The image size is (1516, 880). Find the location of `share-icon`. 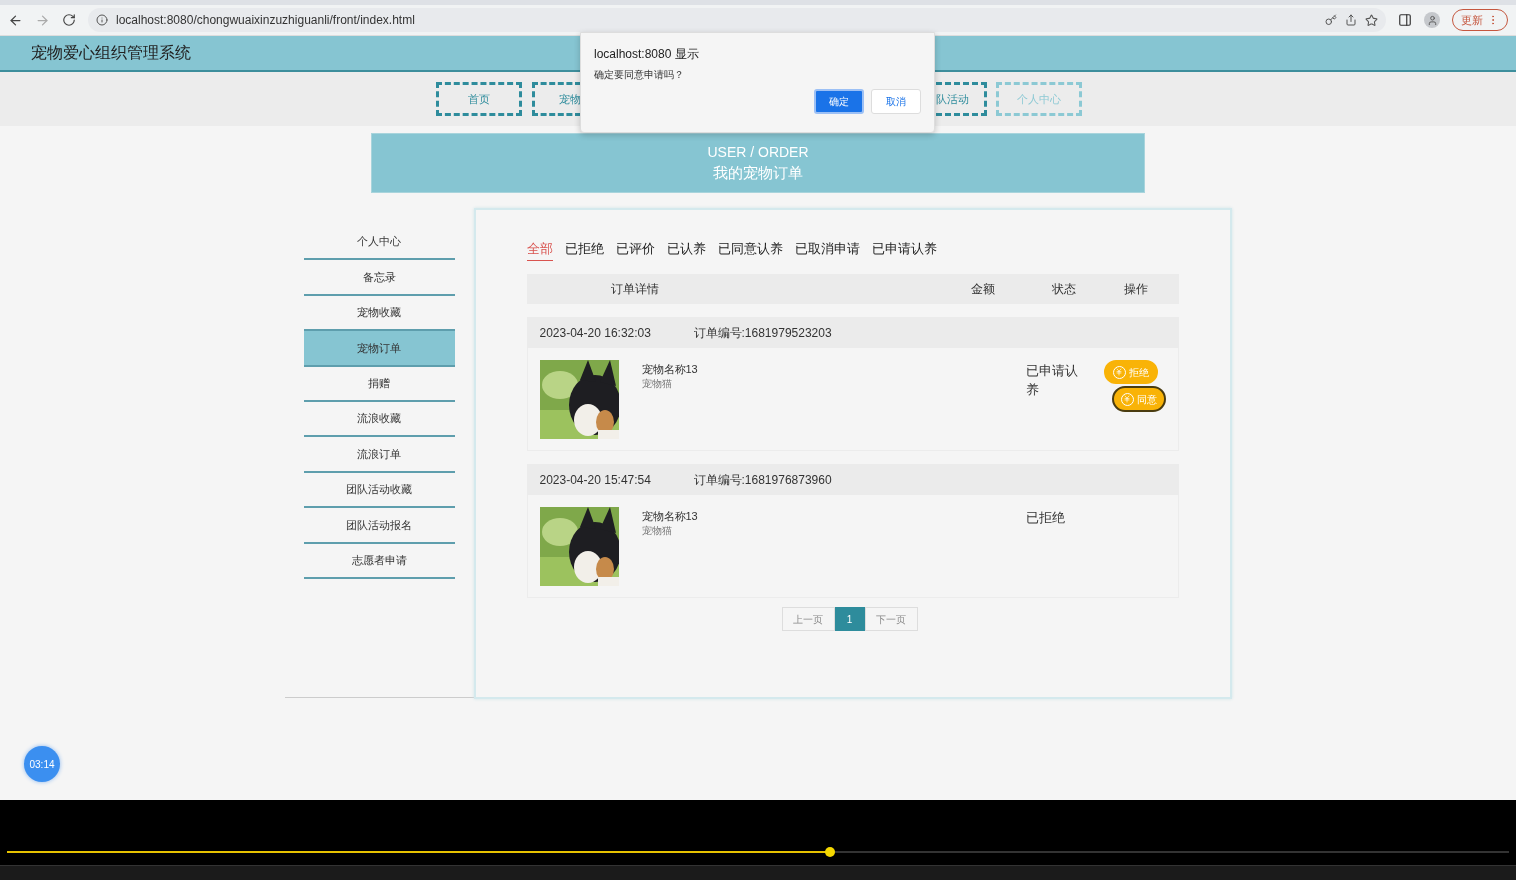

share-icon is located at coordinates (1351, 20).